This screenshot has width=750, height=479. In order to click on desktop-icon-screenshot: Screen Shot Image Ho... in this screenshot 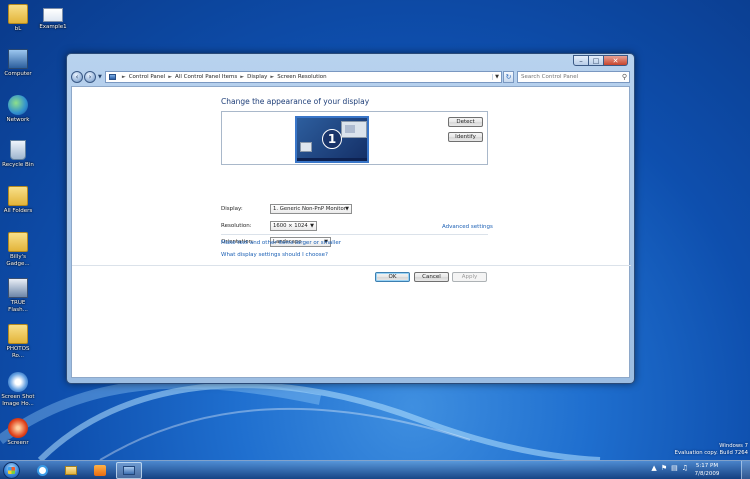, I will do `click(18, 389)`.